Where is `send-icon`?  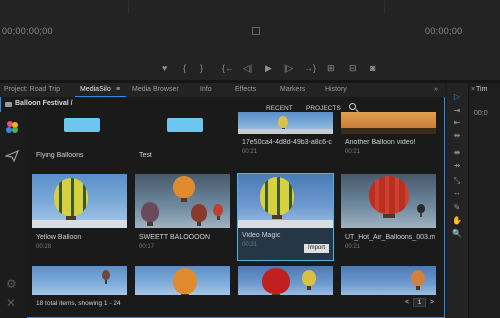
send-icon is located at coordinates (12, 156).